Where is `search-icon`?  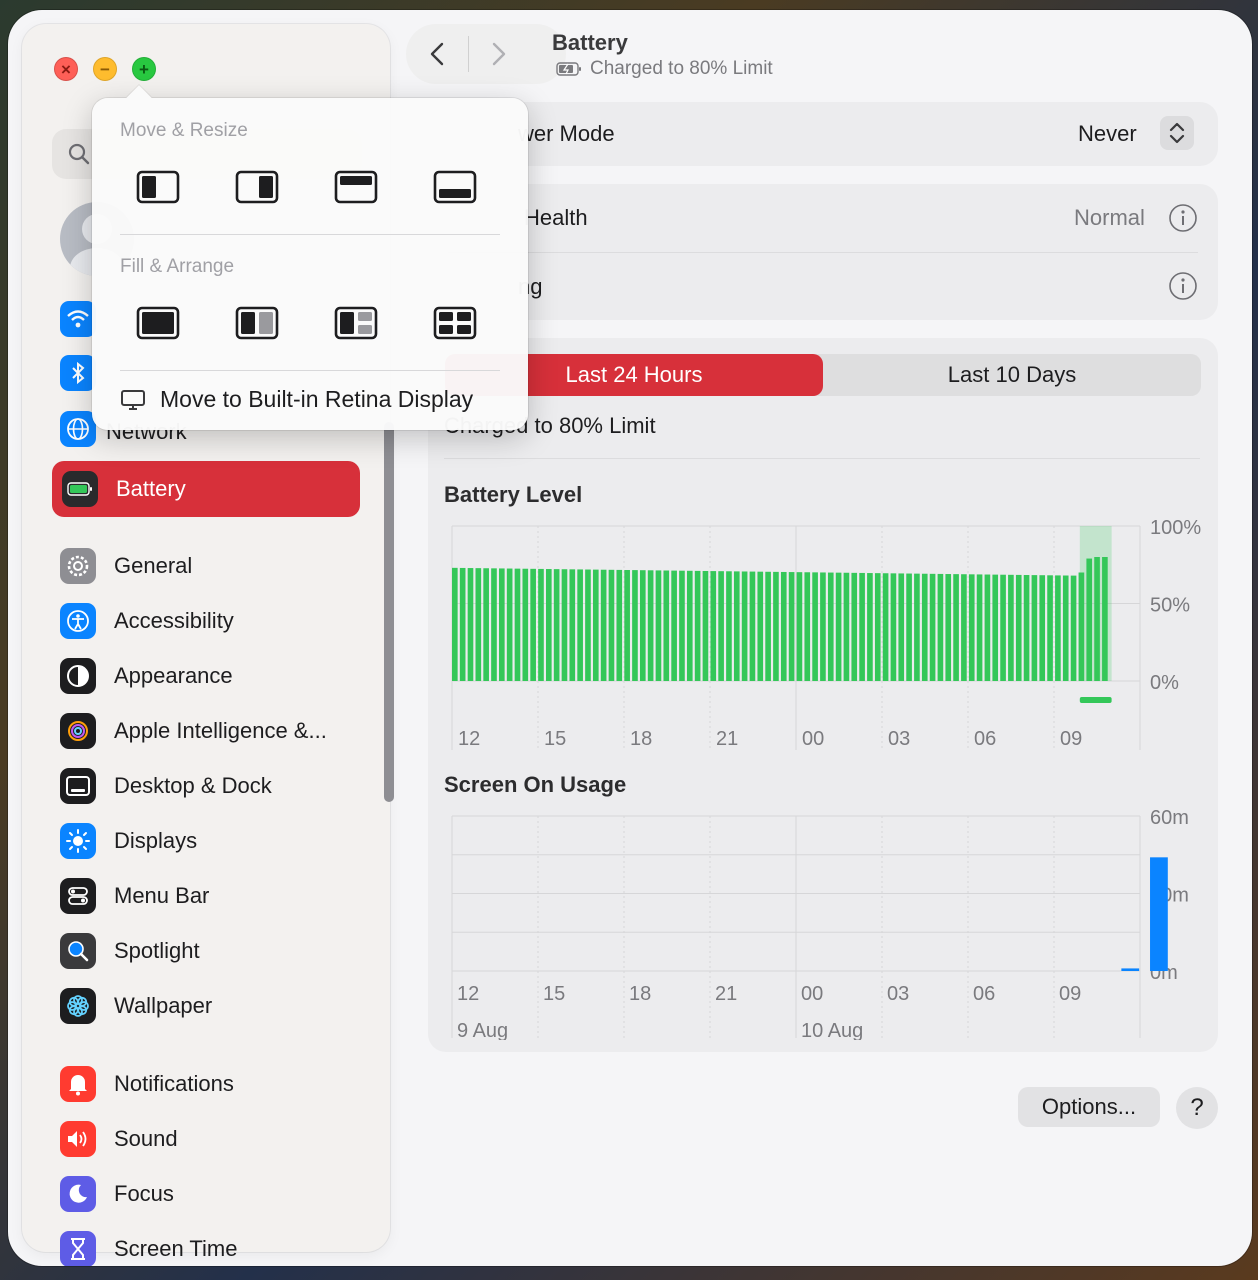 search-icon is located at coordinates (79, 154).